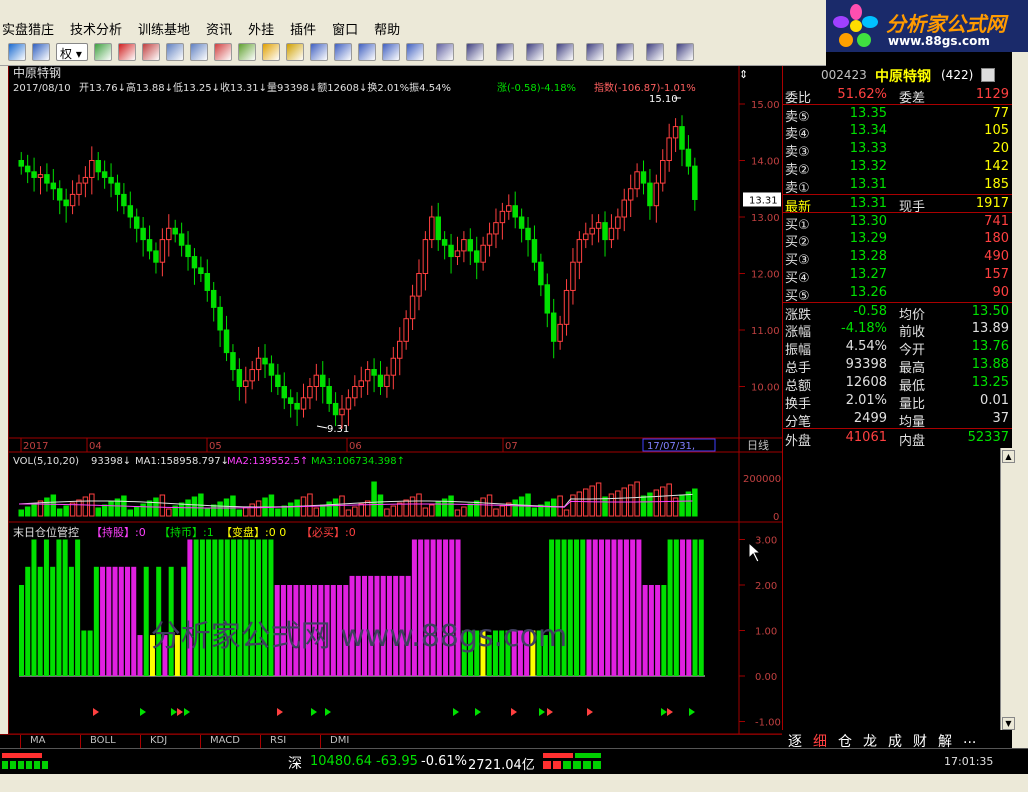 The width and height of the screenshot is (1028, 792). Describe the element at coordinates (319, 52) in the screenshot. I see `chart-icon` at that location.